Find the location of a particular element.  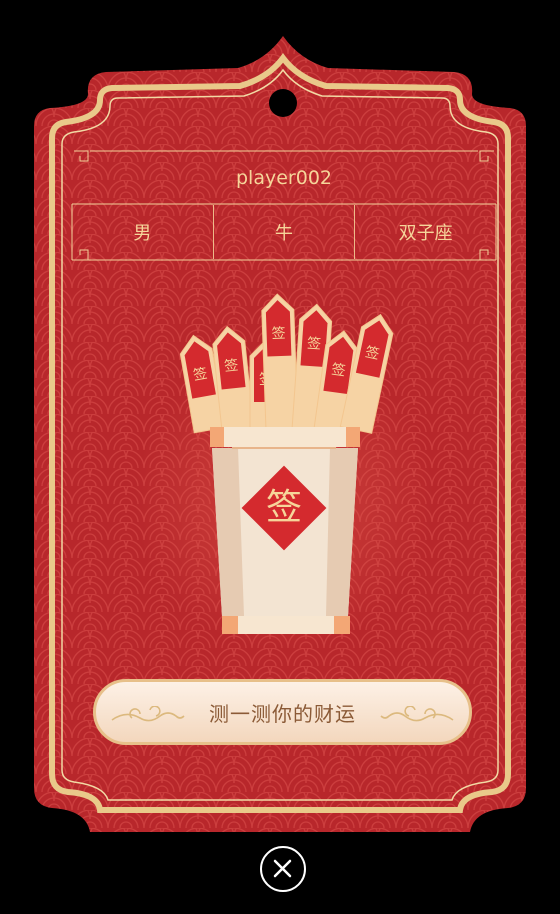

fortune-bucket is located at coordinates (285, 530).